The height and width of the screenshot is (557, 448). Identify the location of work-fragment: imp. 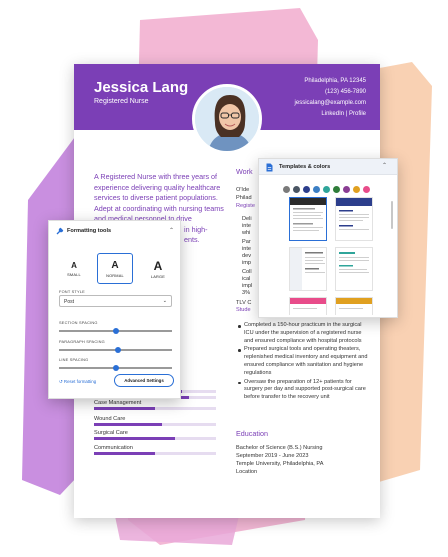
(247, 263).